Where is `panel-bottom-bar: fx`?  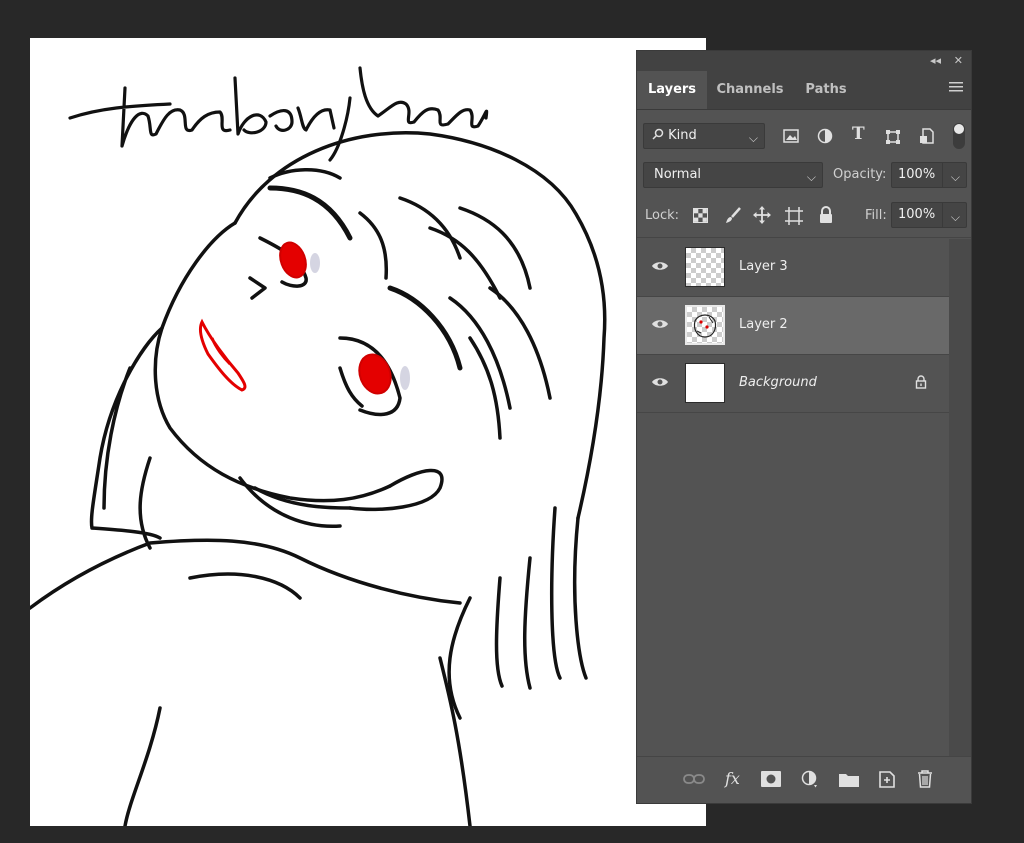 panel-bottom-bar: fx is located at coordinates (804, 779).